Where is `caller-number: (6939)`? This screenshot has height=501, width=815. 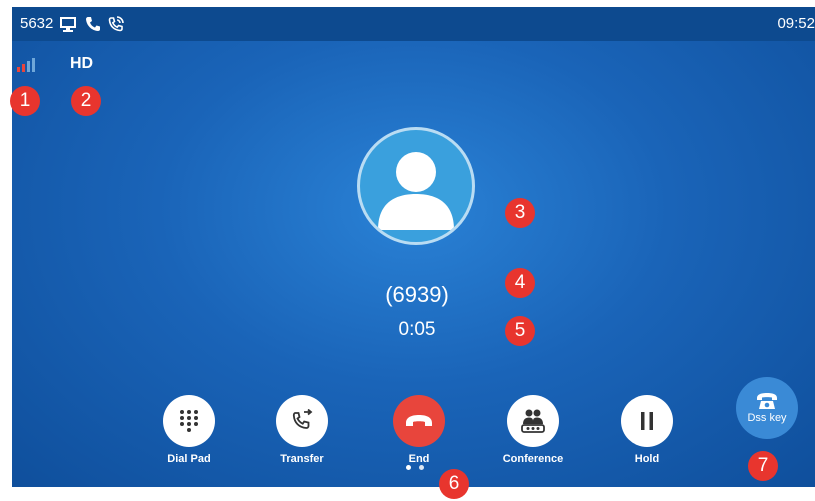
caller-number: (6939) is located at coordinates (417, 294).